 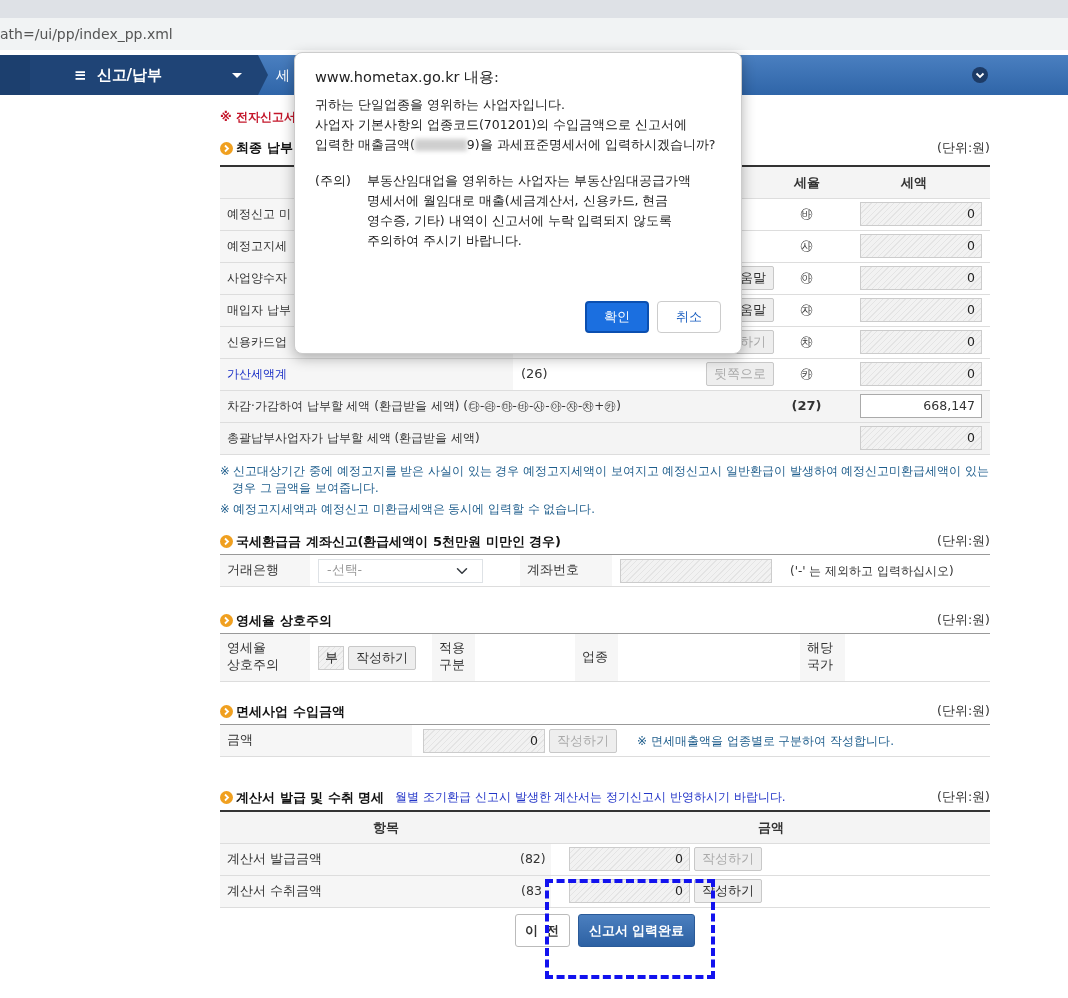 What do you see at coordinates (534, 374) in the screenshot?
I see `line-number: (26)` at bounding box center [534, 374].